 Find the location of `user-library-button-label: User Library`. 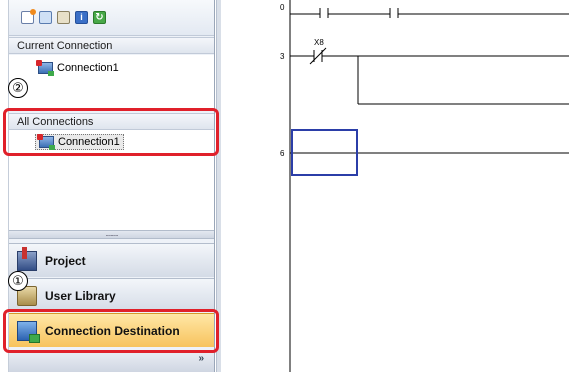

user-library-button-label: User Library is located at coordinates (80, 295).